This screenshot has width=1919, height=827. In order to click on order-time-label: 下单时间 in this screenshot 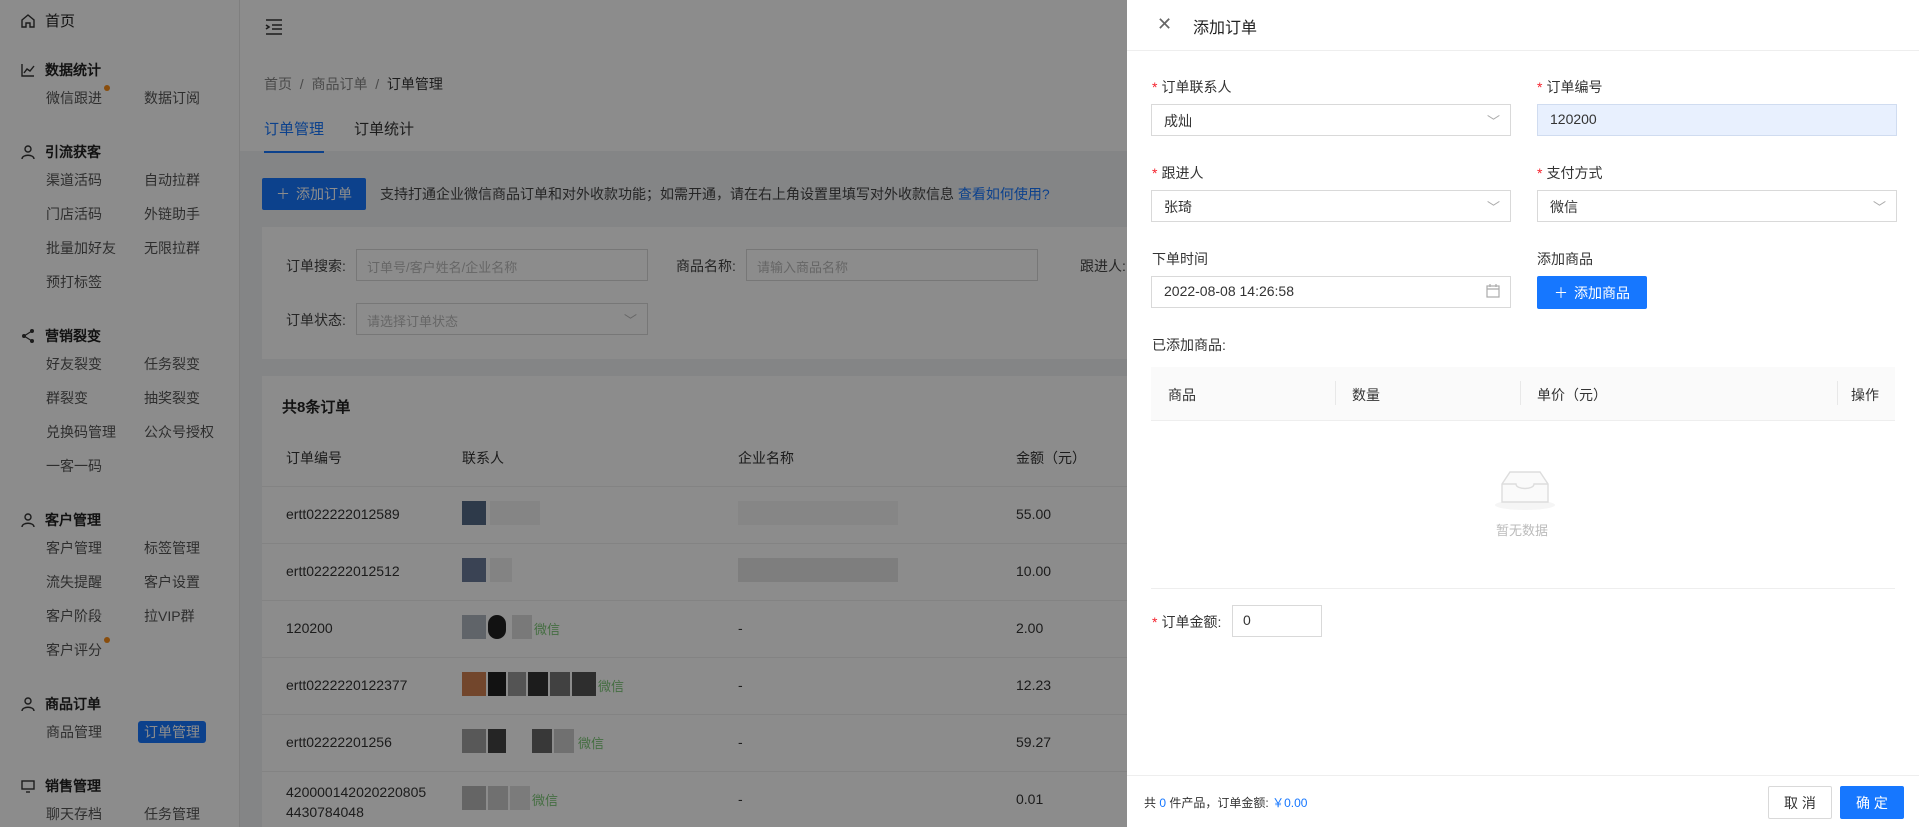, I will do `click(1180, 259)`.